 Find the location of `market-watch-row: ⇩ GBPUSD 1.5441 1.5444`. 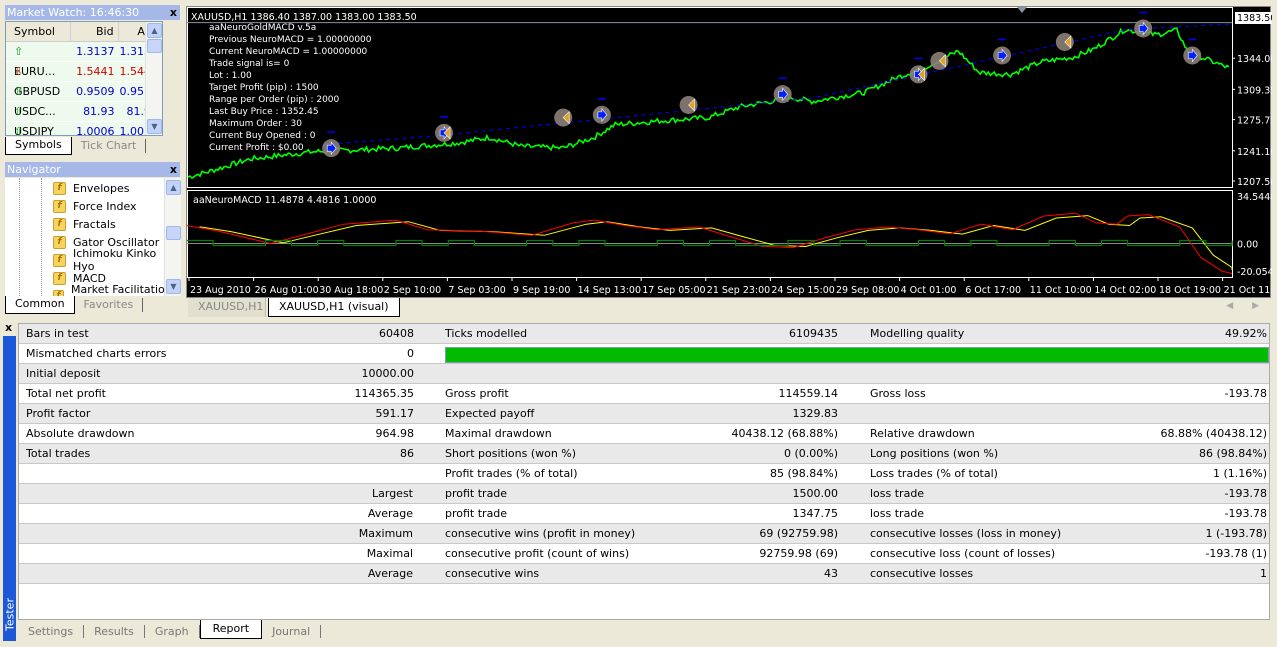

market-watch-row: ⇩ GBPUSD 1.5441 1.5444 is located at coordinates (84, 80).